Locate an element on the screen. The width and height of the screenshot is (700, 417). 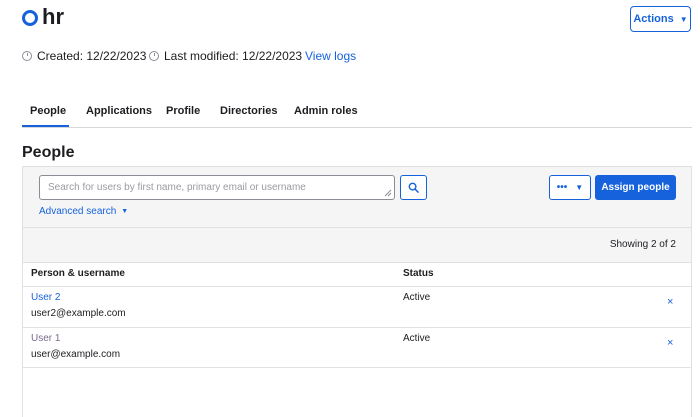
more-icon: ••• is located at coordinates (562, 187).